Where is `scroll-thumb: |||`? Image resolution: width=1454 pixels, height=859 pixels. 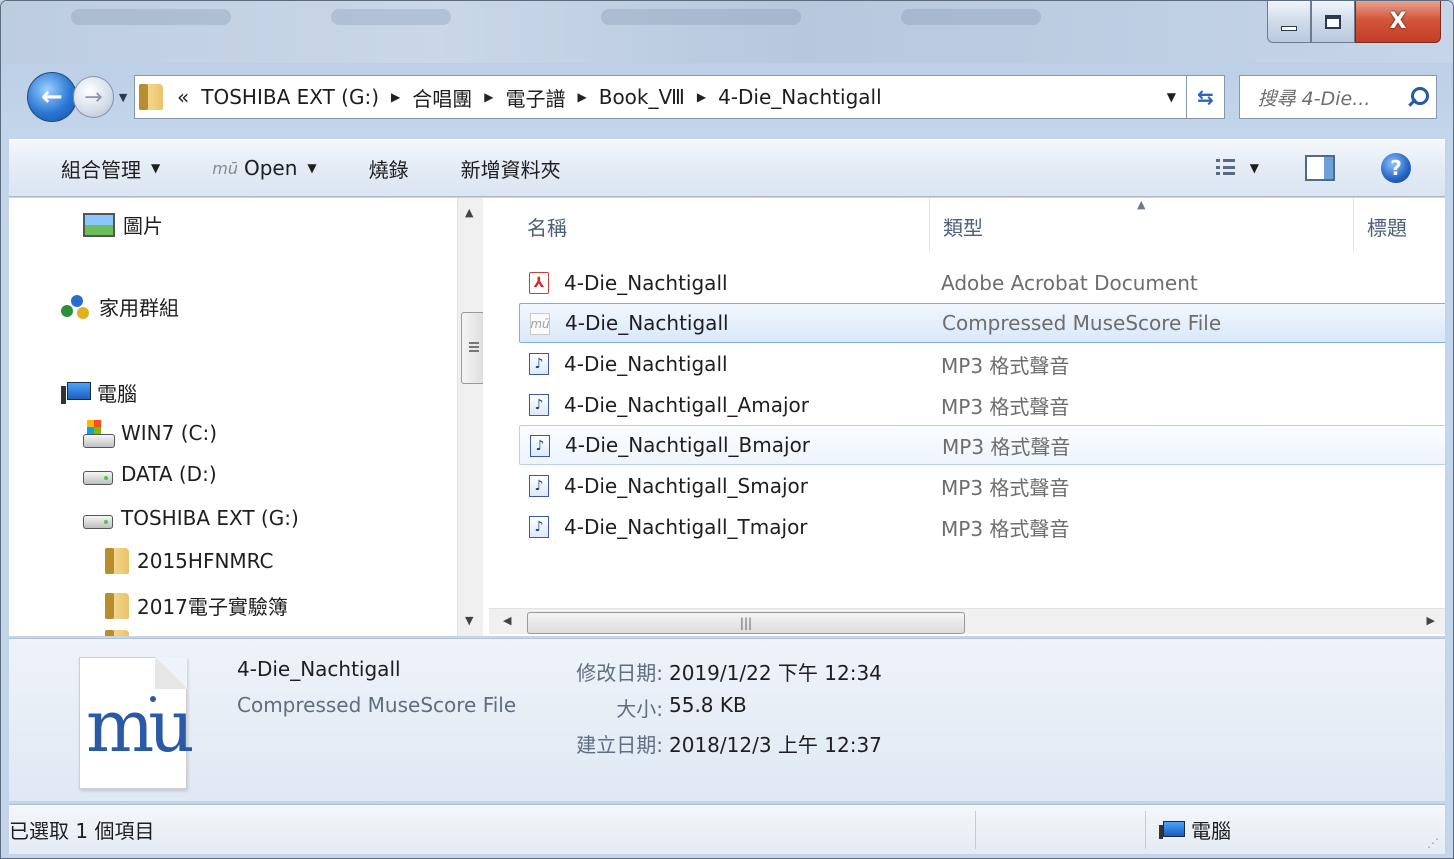 scroll-thumb: ||| is located at coordinates (746, 623).